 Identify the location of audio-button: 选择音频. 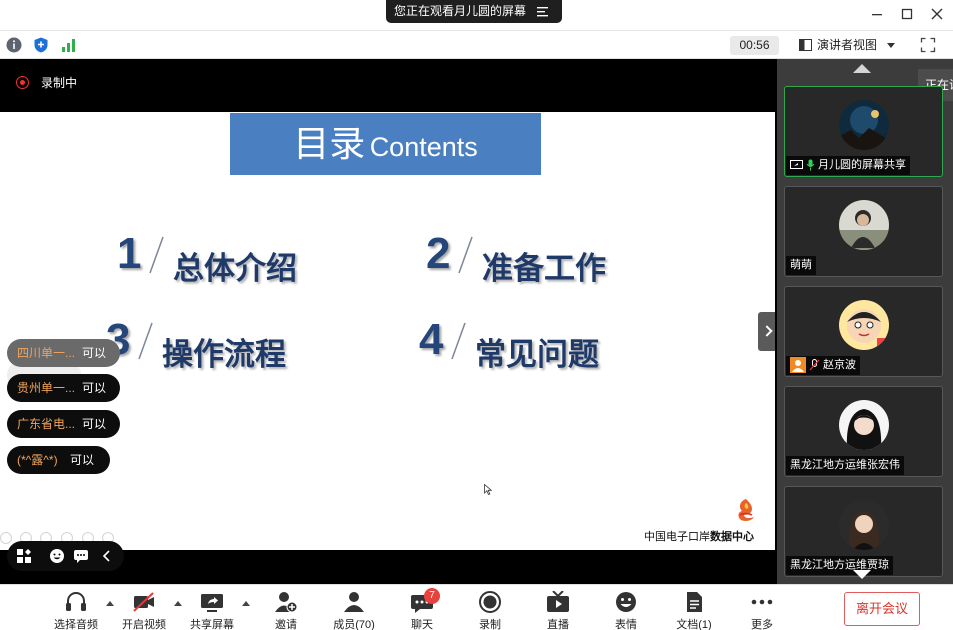
(76, 607).